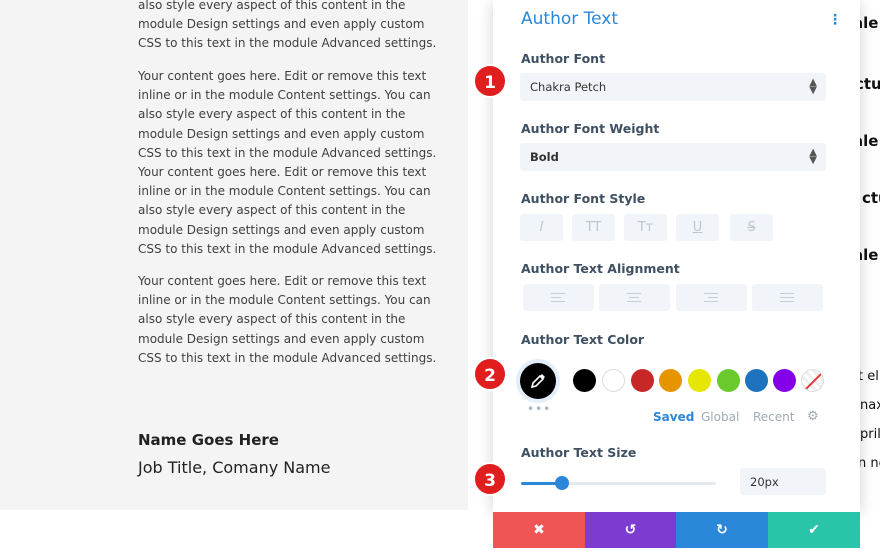 The image size is (880, 559). I want to click on undo-button: ↺, so click(630, 530).